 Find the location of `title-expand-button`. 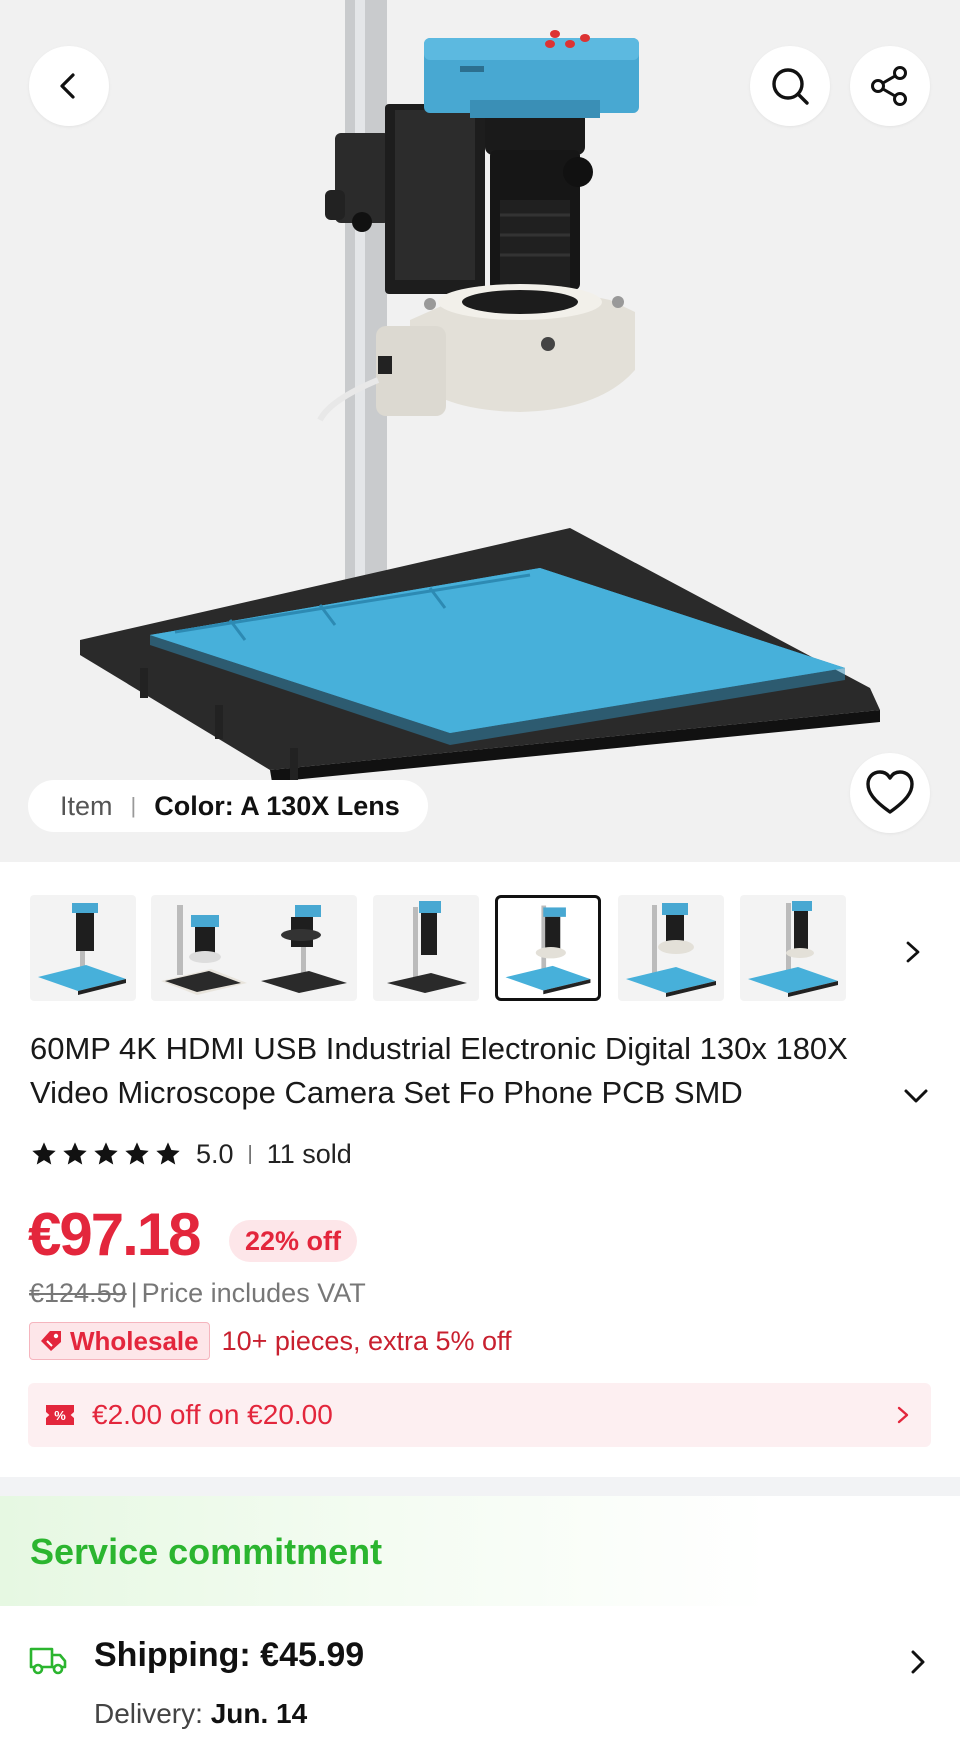

title-expand-button is located at coordinates (916, 1096).